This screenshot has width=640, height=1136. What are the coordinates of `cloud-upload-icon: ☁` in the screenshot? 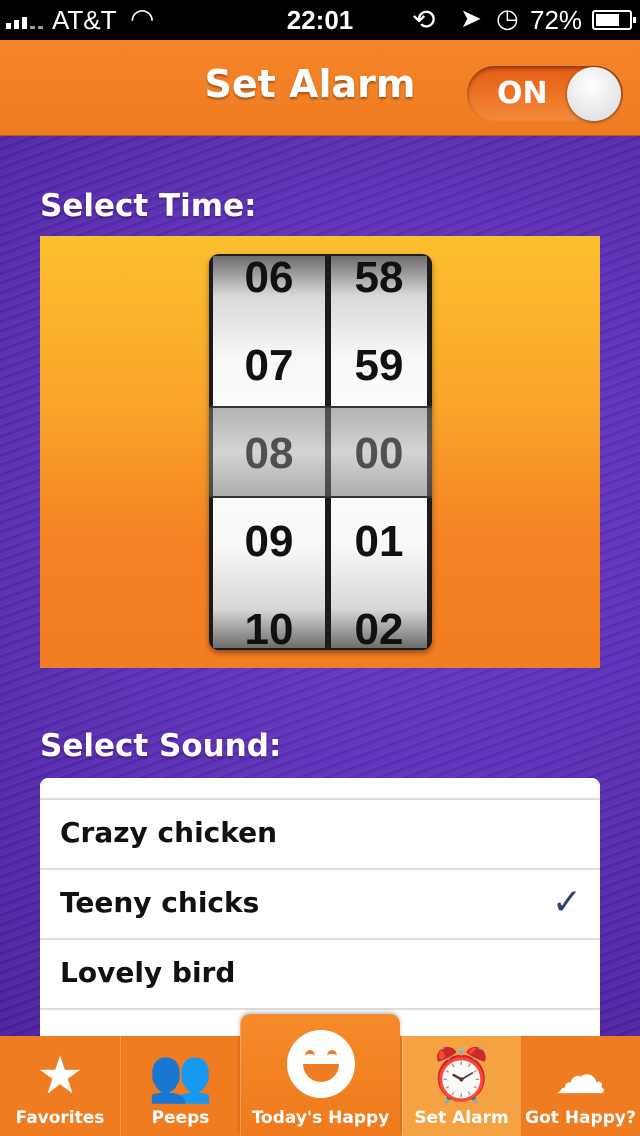 It's located at (580, 1076).